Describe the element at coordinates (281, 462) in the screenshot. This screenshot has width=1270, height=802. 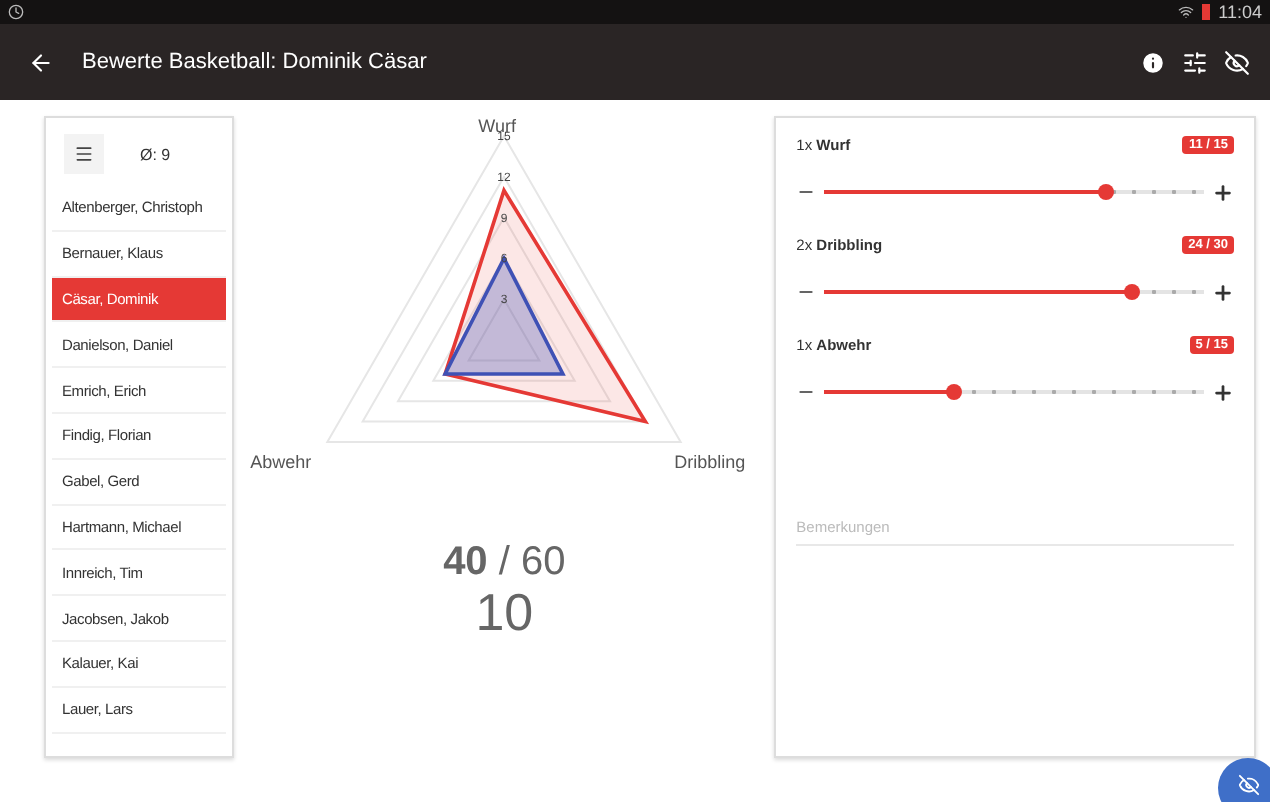
I see `axis-label: Abwehr` at that location.